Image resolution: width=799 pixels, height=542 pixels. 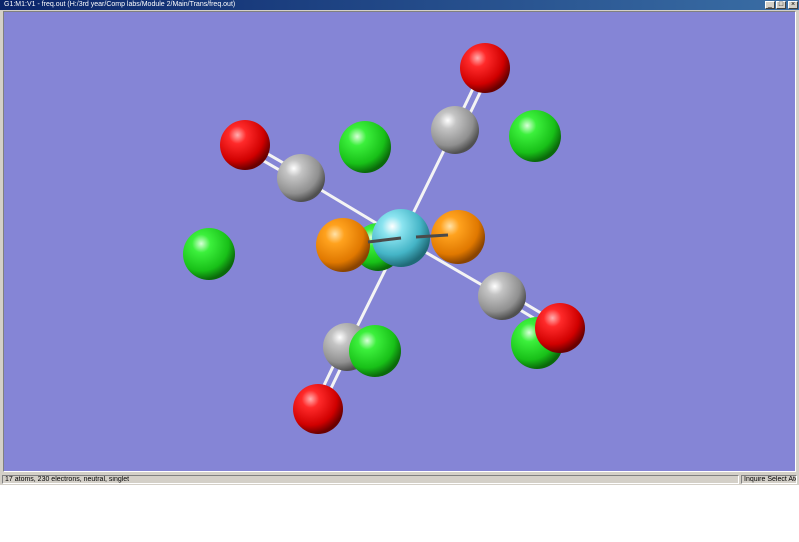 I want to click on bond-metal-phosphorus-right, so click(x=432, y=236).